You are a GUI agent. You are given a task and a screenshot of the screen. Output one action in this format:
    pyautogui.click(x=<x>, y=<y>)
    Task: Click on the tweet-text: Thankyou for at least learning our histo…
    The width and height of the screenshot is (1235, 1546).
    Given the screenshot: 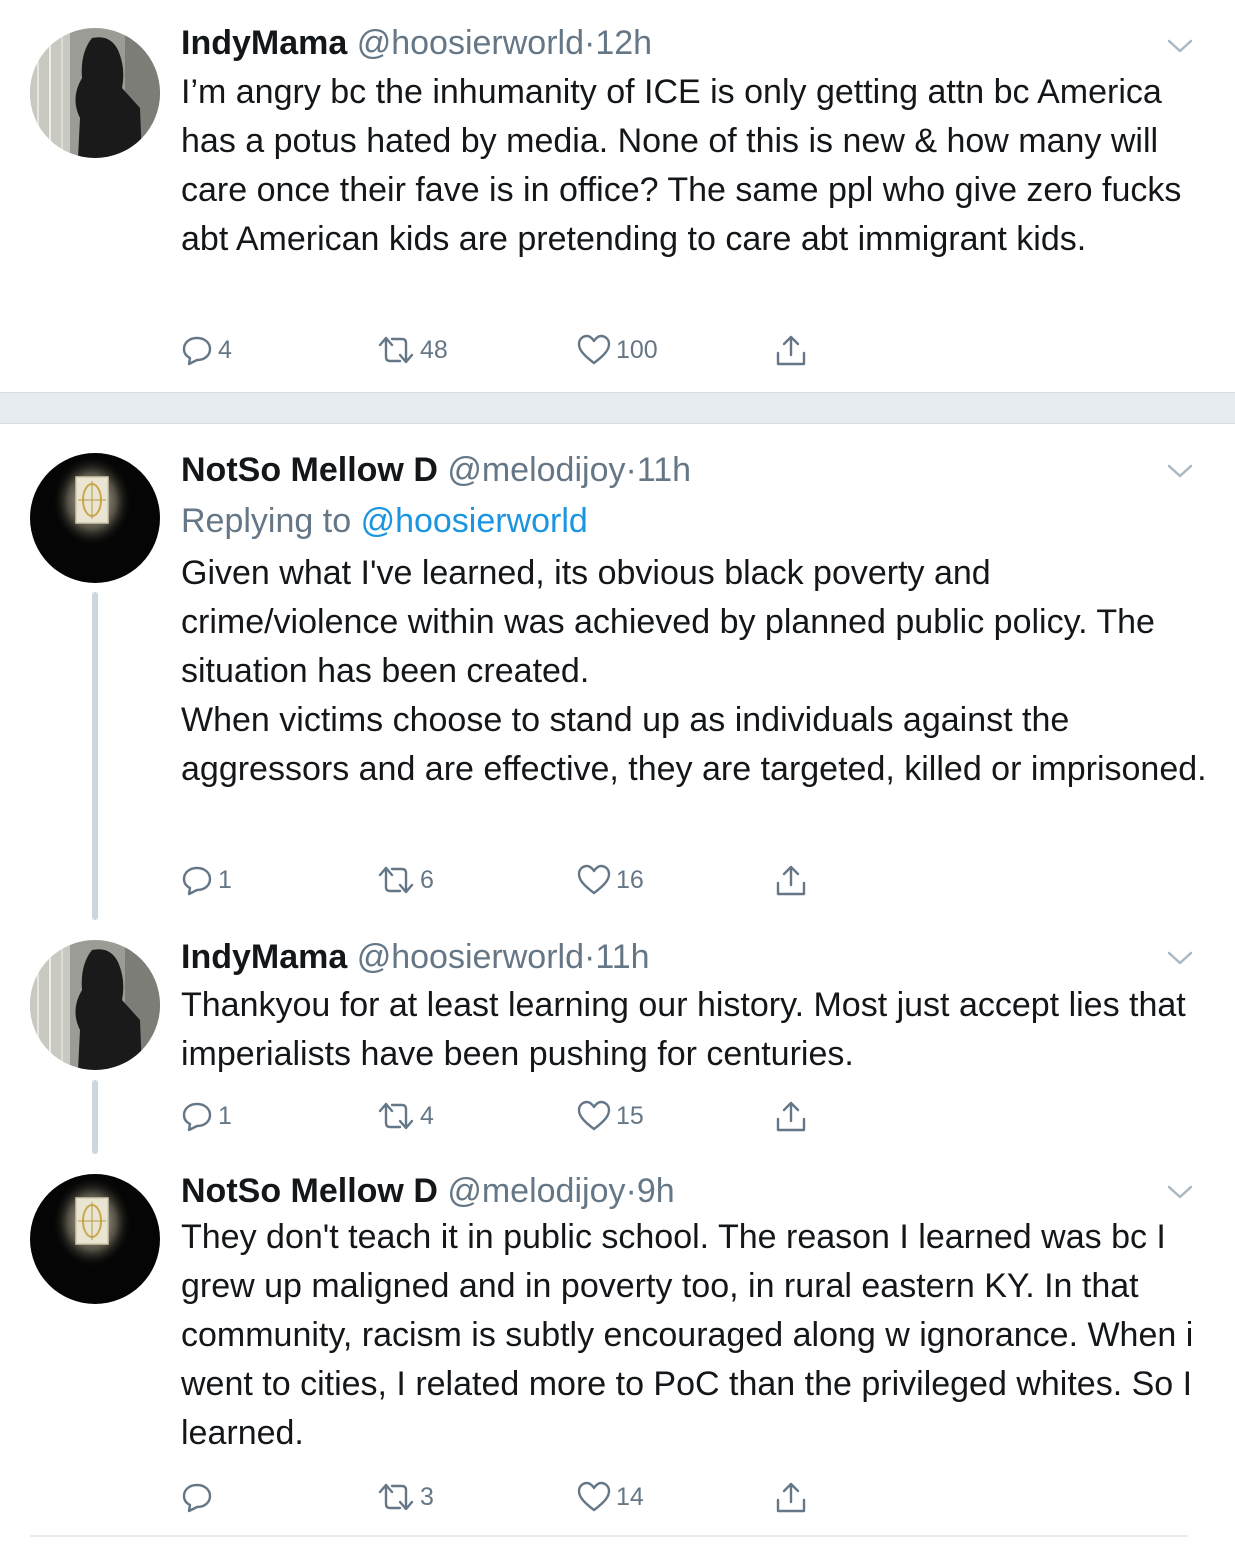 What is the action you would take?
    pyautogui.click(x=696, y=1030)
    